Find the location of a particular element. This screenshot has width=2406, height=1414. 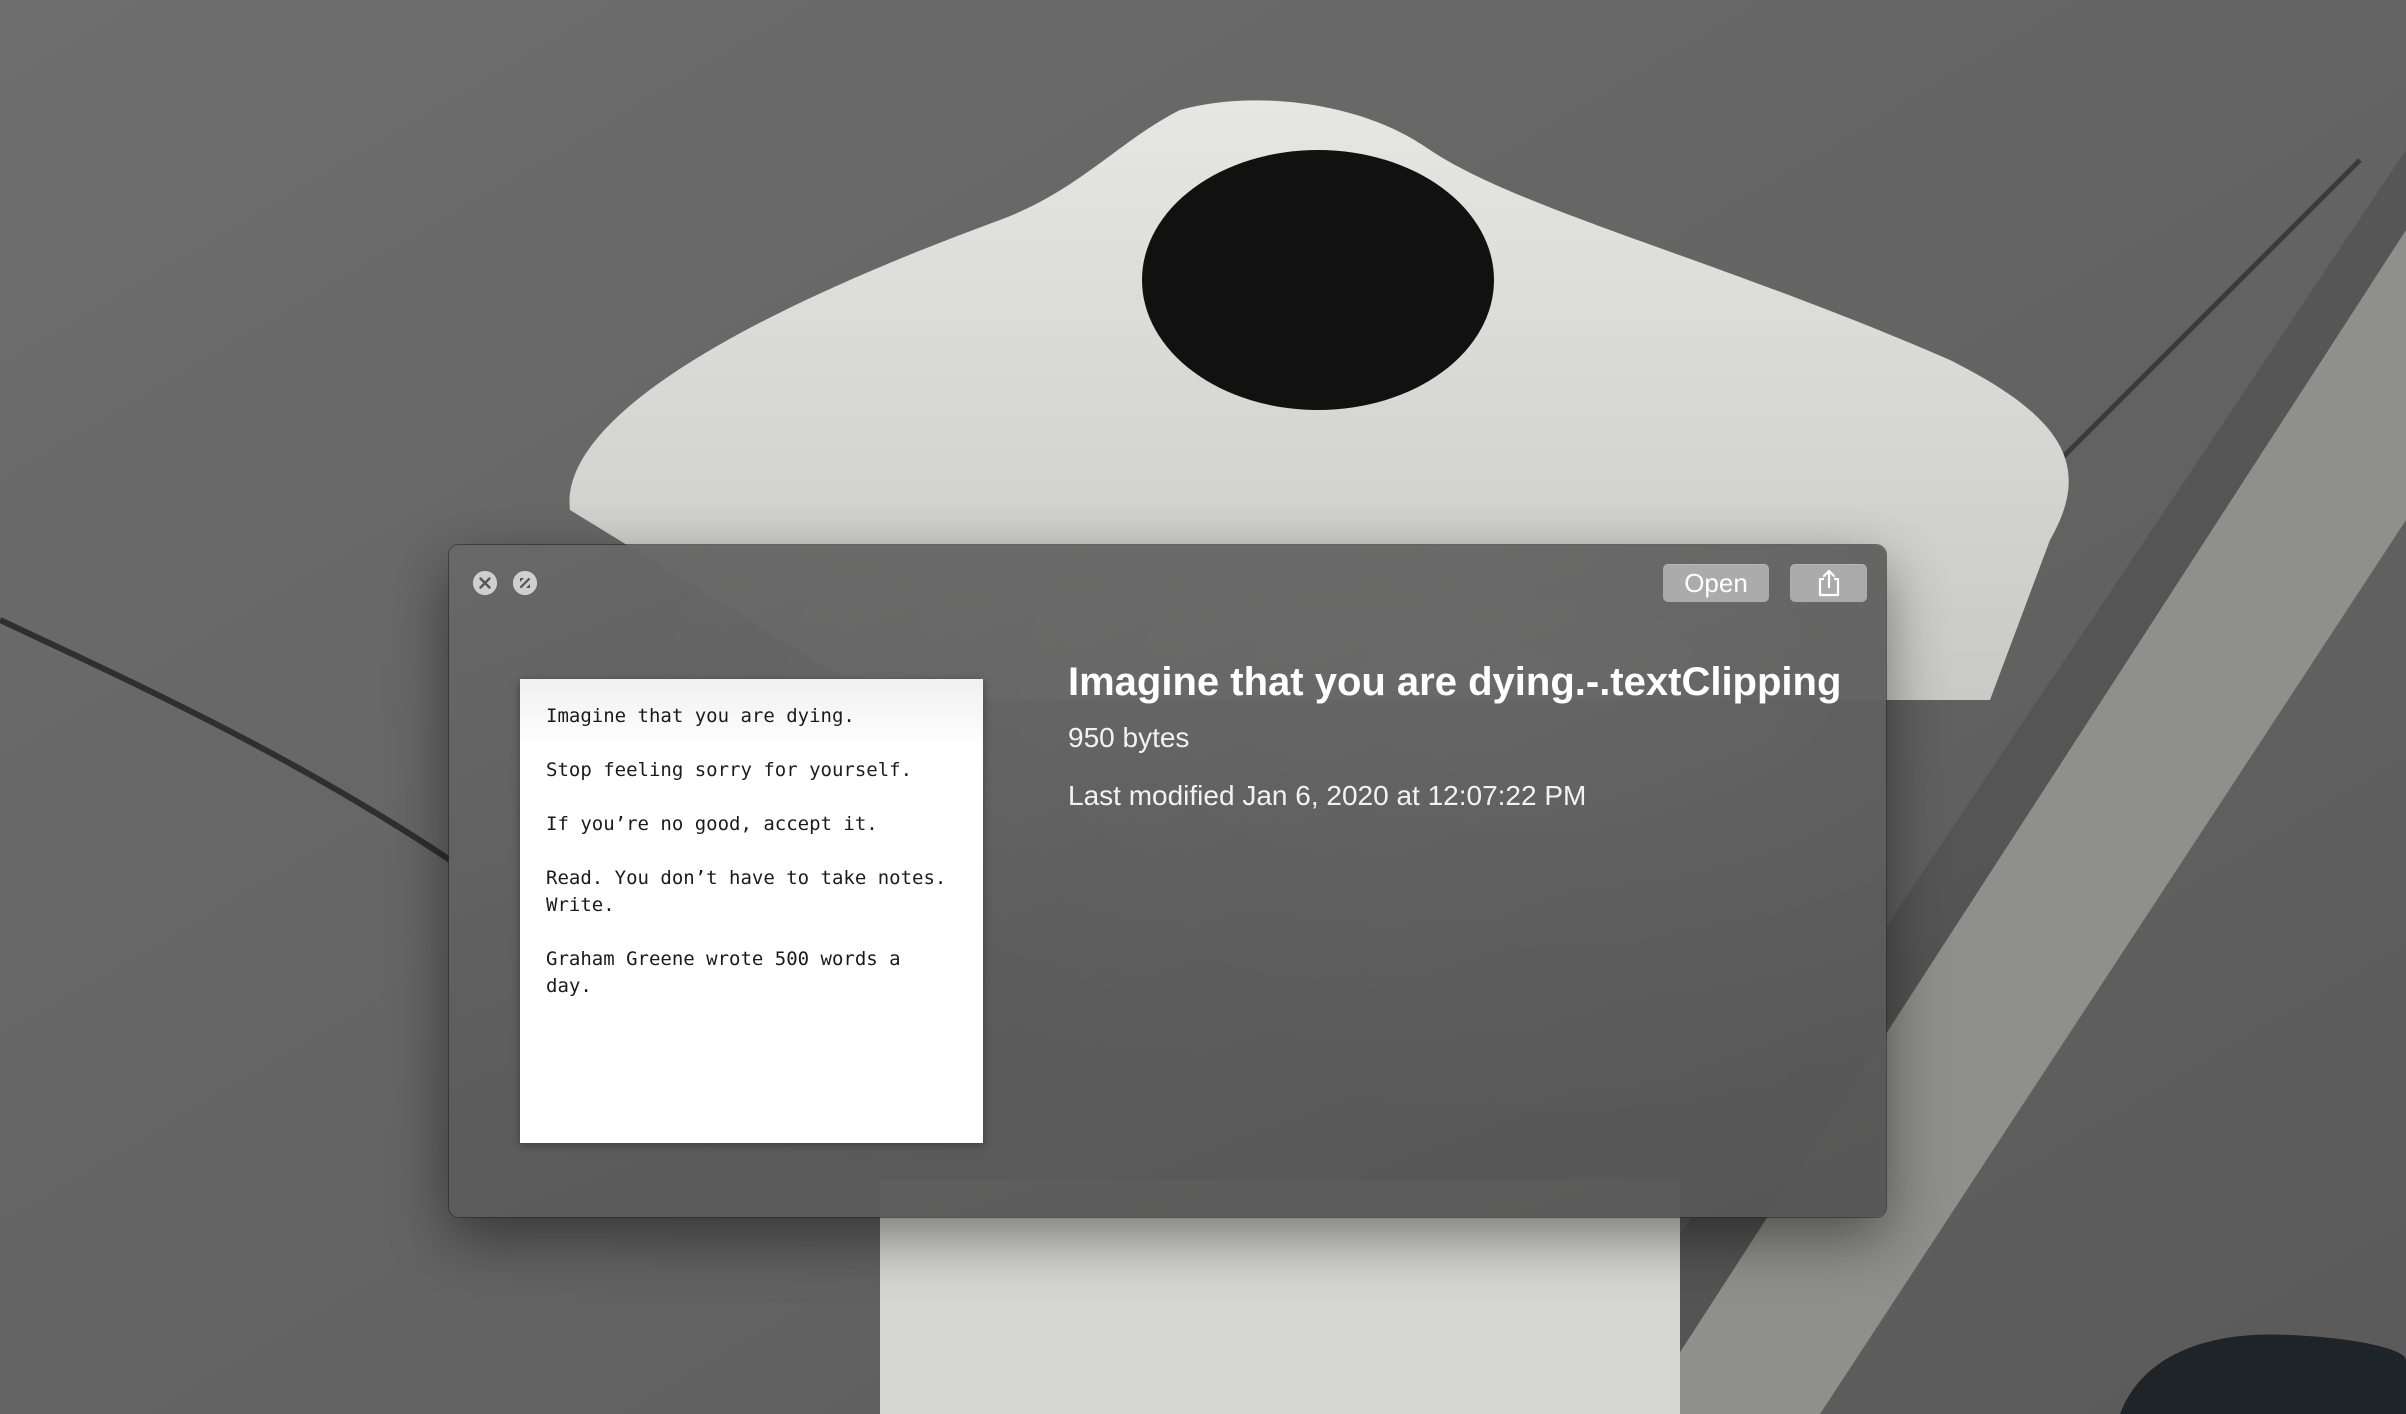

close-icon is located at coordinates (485, 583).